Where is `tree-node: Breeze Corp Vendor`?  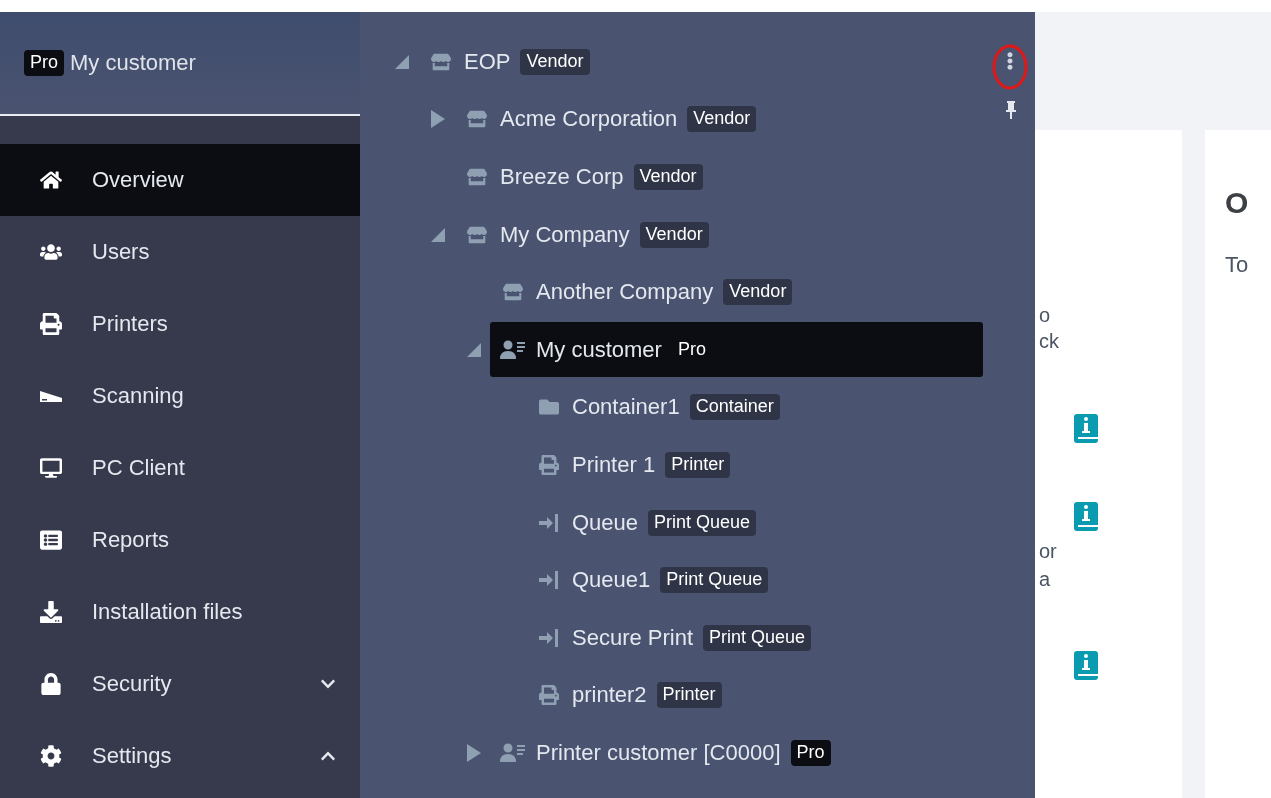
tree-node: Breeze Corp Vendor is located at coordinates (583, 177).